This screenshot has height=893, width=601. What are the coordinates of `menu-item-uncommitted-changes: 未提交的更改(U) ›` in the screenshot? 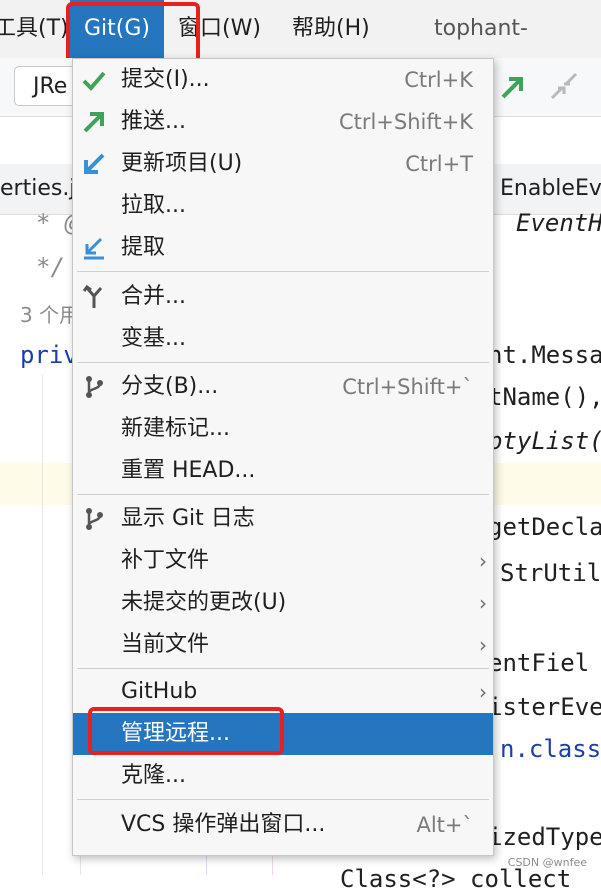 It's located at (283, 603).